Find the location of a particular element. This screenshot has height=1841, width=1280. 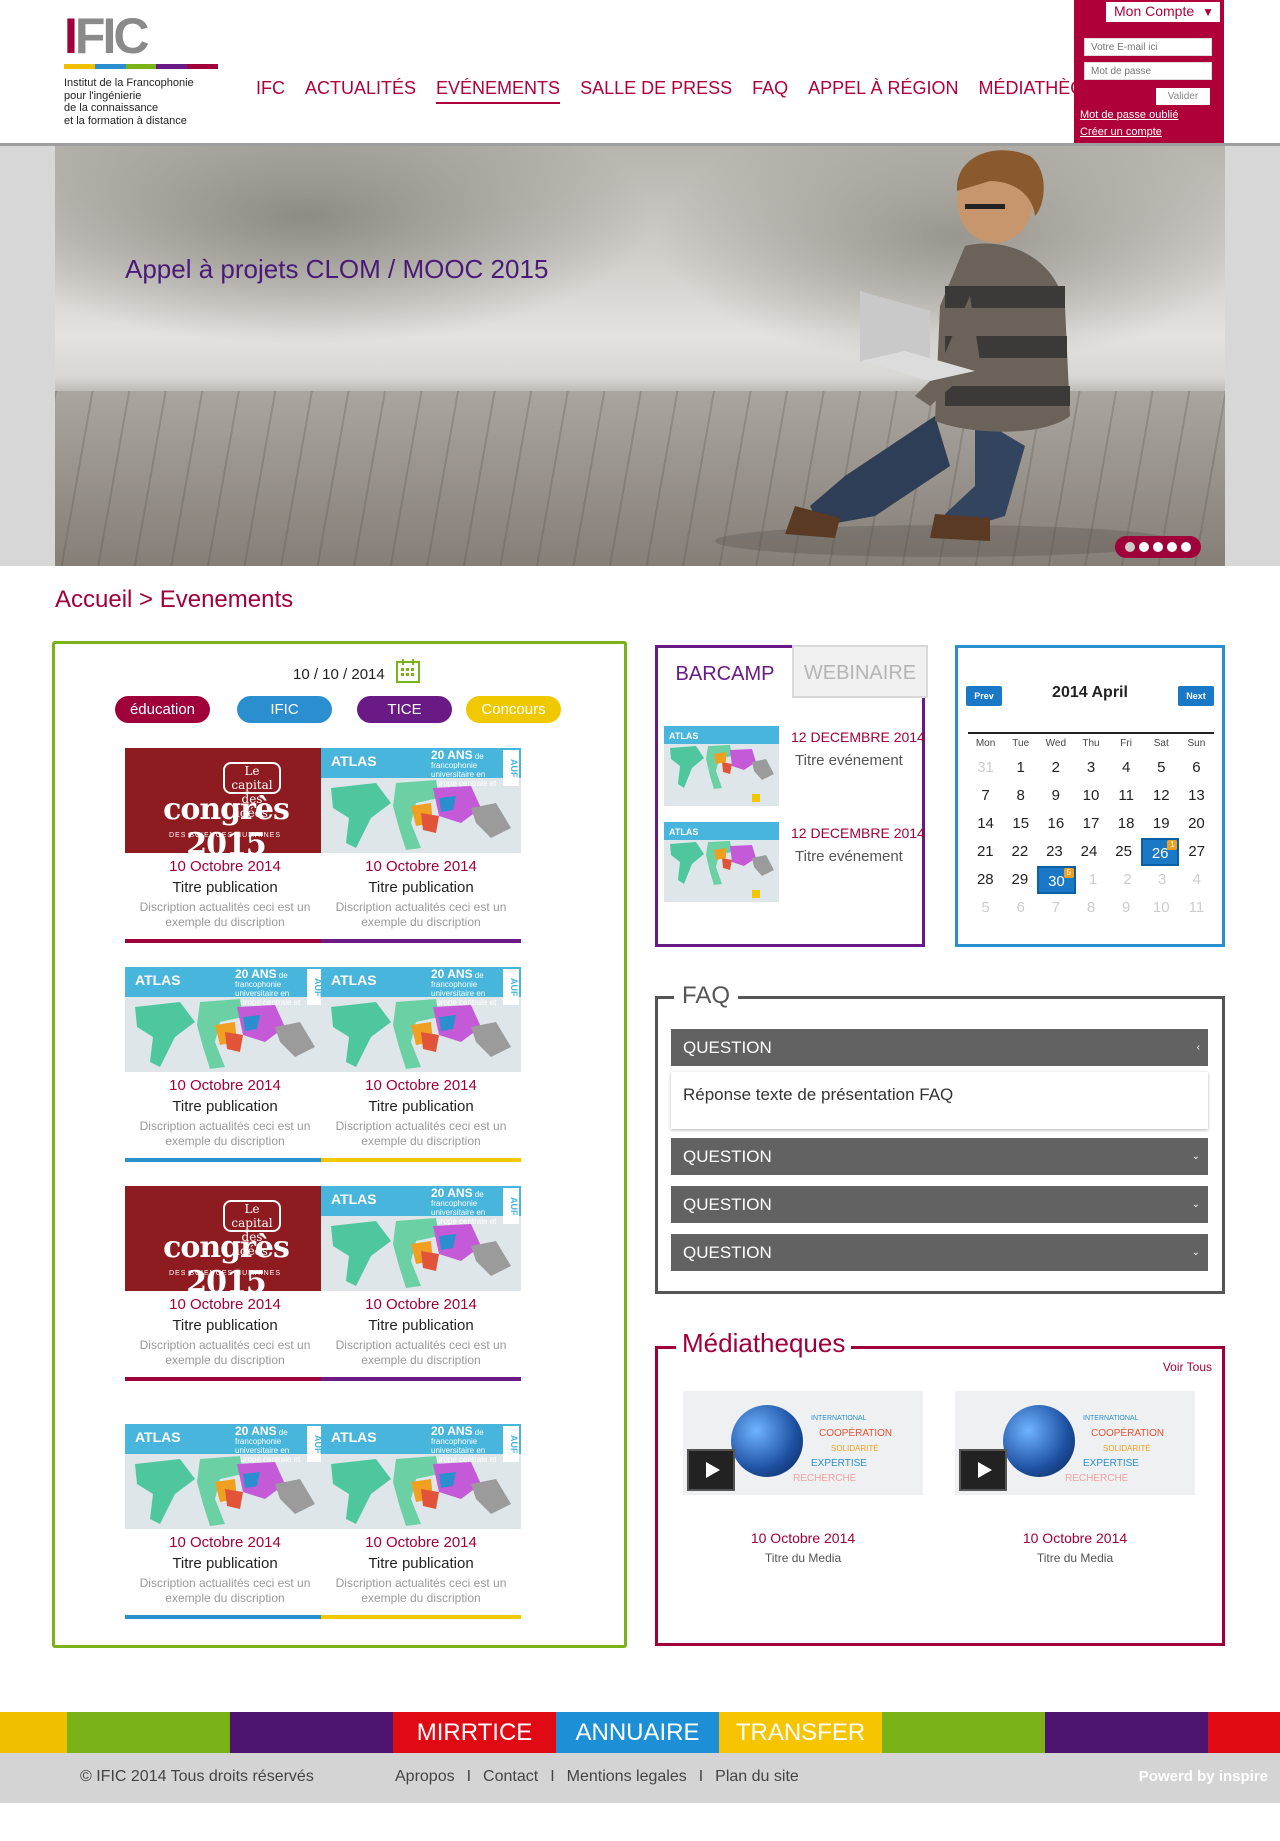

nav-faq: FAQ is located at coordinates (770, 91).